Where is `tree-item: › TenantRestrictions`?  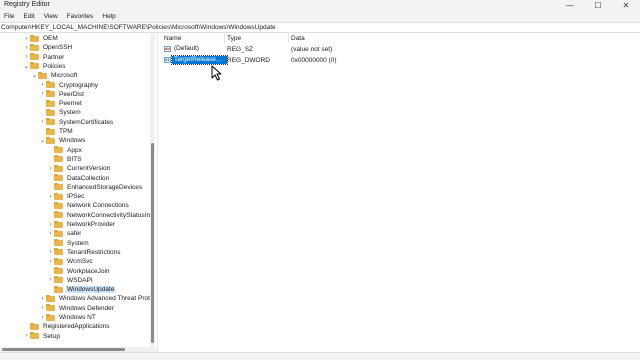 tree-item: › TenantRestrictions is located at coordinates (84, 252).